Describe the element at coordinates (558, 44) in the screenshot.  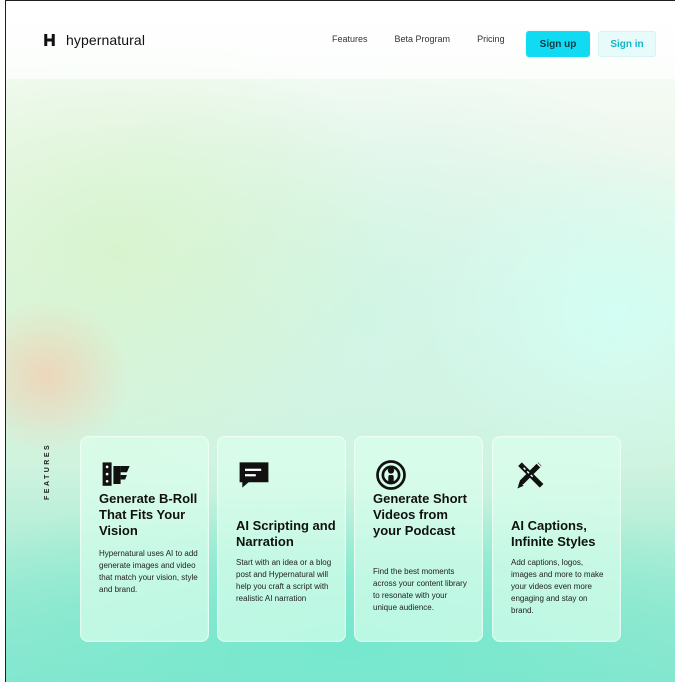
I see `signup-button: Sign up` at that location.